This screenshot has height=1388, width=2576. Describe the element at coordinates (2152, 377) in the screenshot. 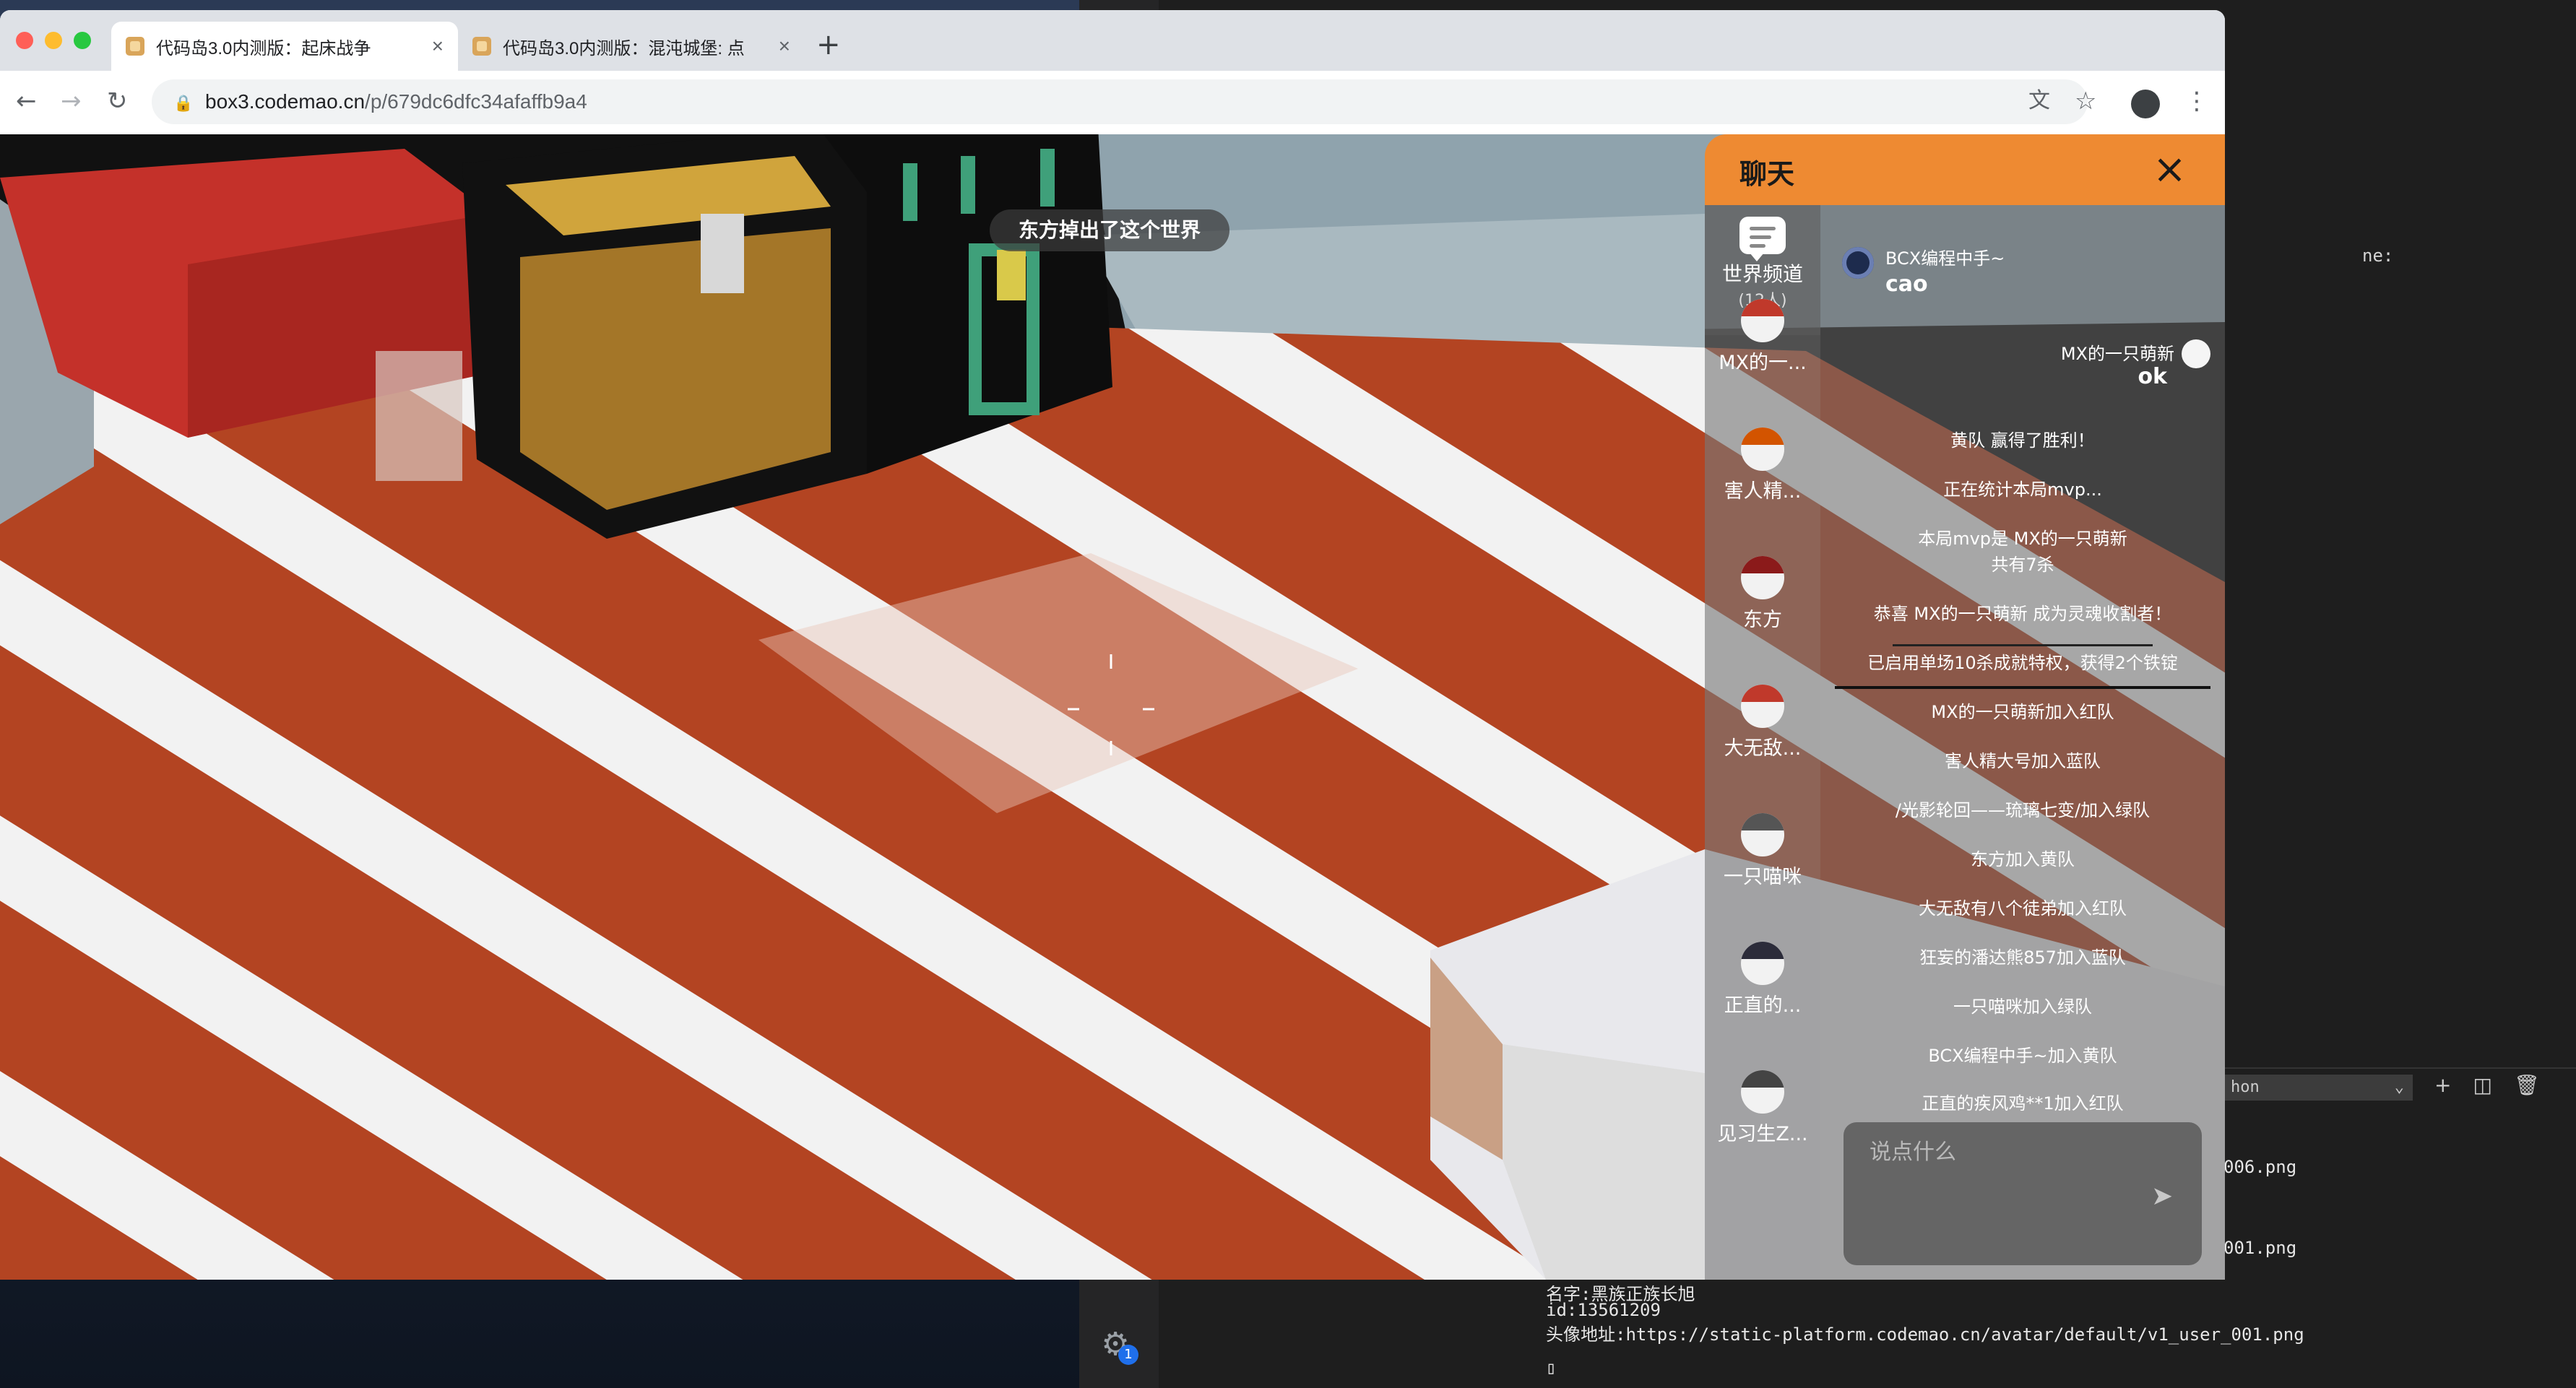

I see `message-text: ok` at that location.